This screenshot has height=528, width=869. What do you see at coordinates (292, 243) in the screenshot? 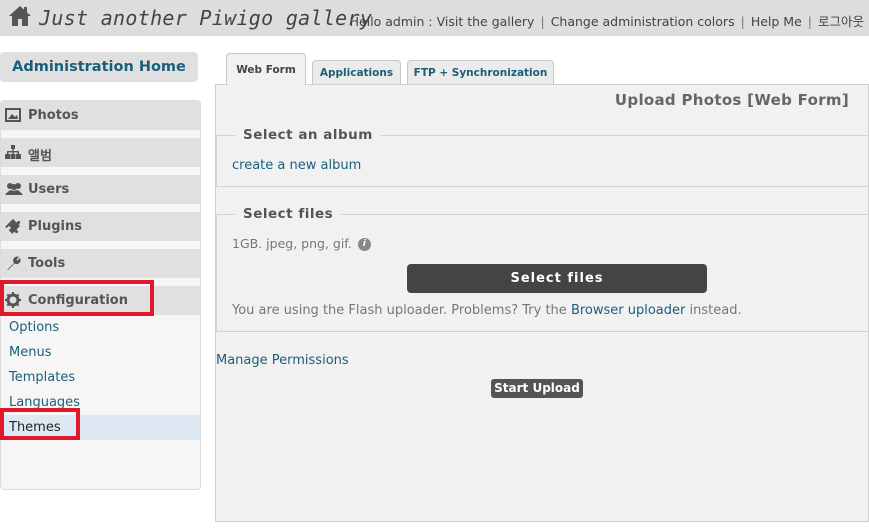
I see `file-limits-text: 1GB. jpeg, png, gif.` at bounding box center [292, 243].